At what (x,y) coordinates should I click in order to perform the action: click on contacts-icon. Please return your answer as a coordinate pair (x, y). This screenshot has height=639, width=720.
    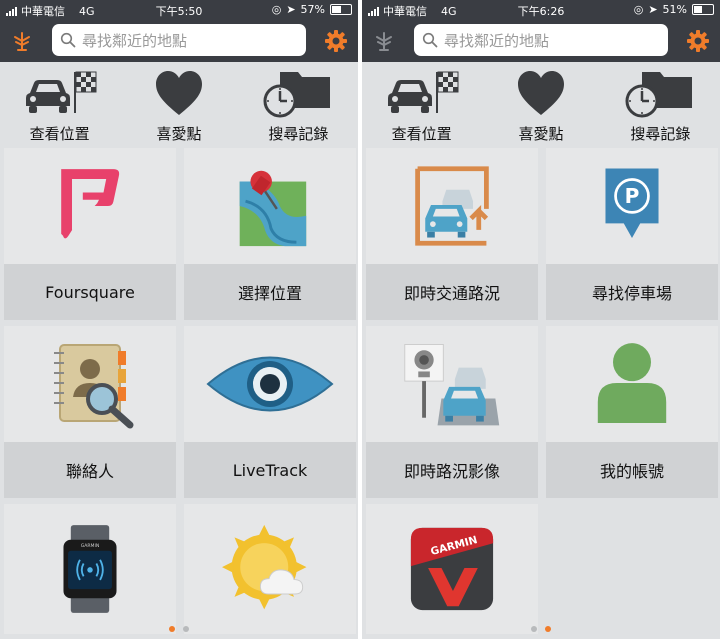
    Looking at the image, I should click on (90, 384).